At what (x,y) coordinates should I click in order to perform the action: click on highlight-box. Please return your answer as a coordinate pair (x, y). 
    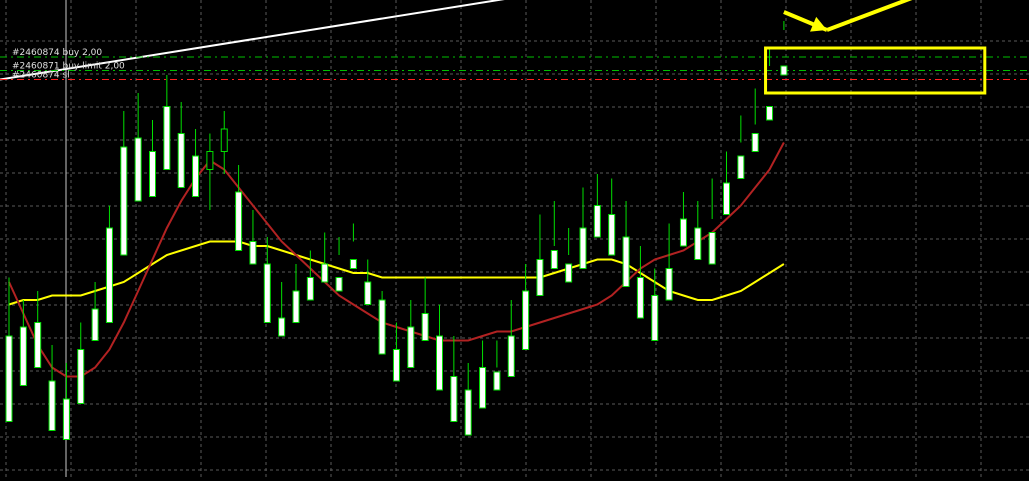
    Looking at the image, I should click on (875, 70).